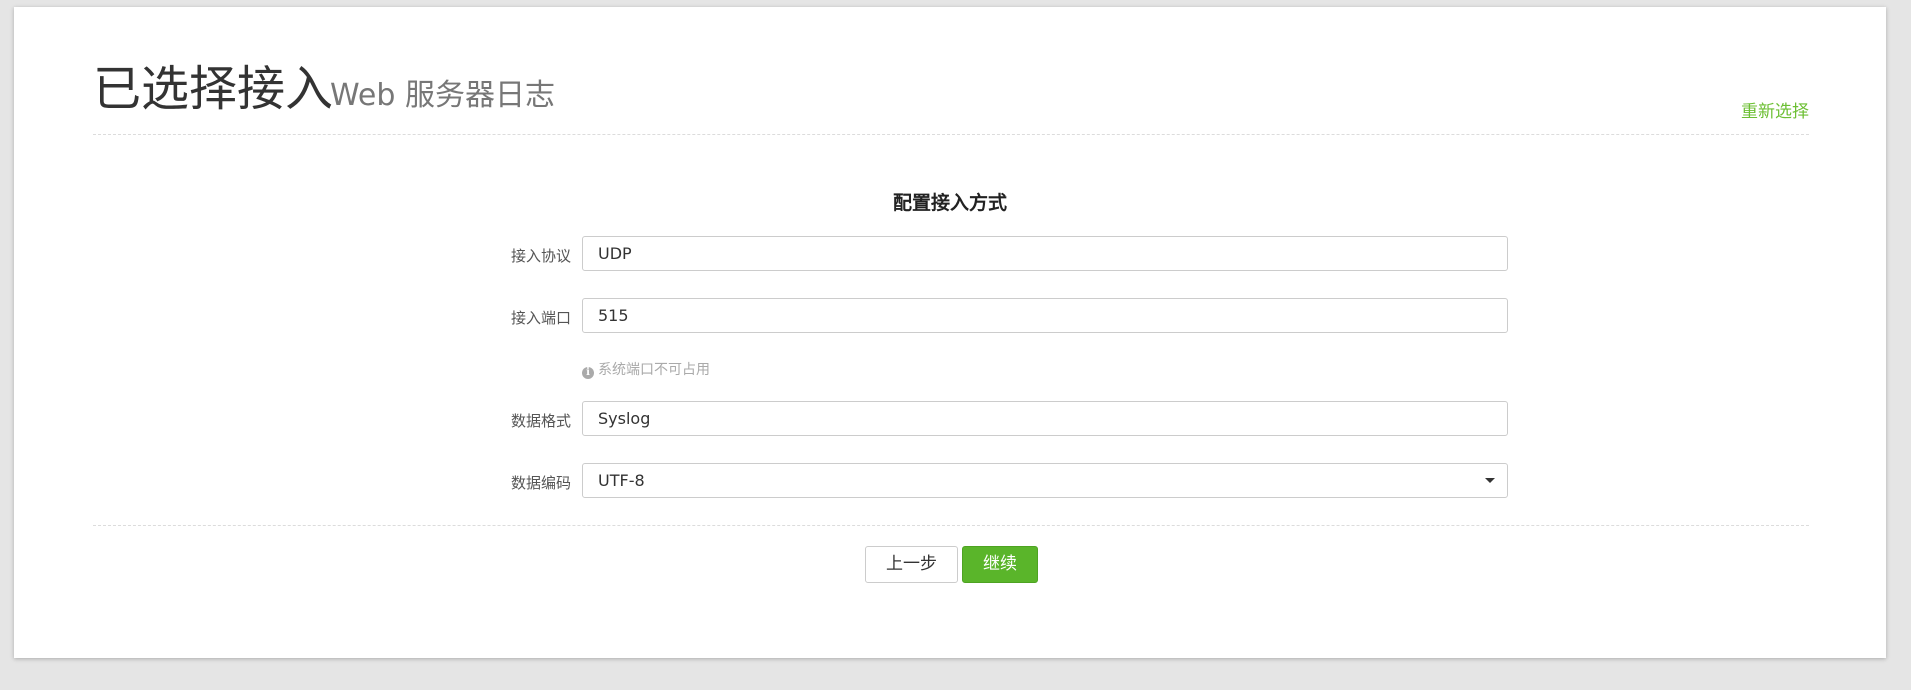  Describe the element at coordinates (1045, 418) in the screenshot. I see `data-format-input: Syslog` at that location.